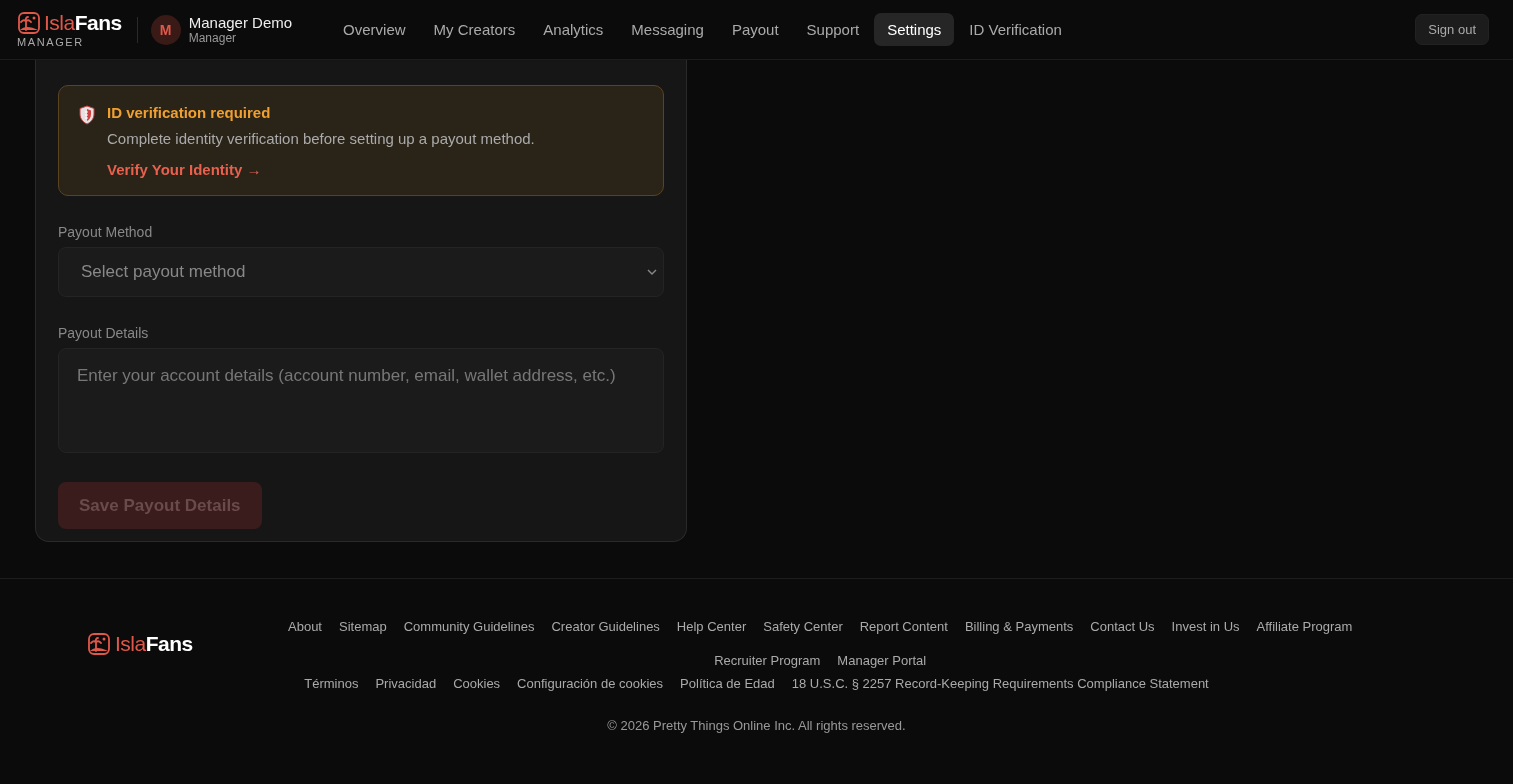 The width and height of the screenshot is (1513, 784). Describe the element at coordinates (1015, 29) in the screenshot. I see `nav-tab: ID Verification` at that location.